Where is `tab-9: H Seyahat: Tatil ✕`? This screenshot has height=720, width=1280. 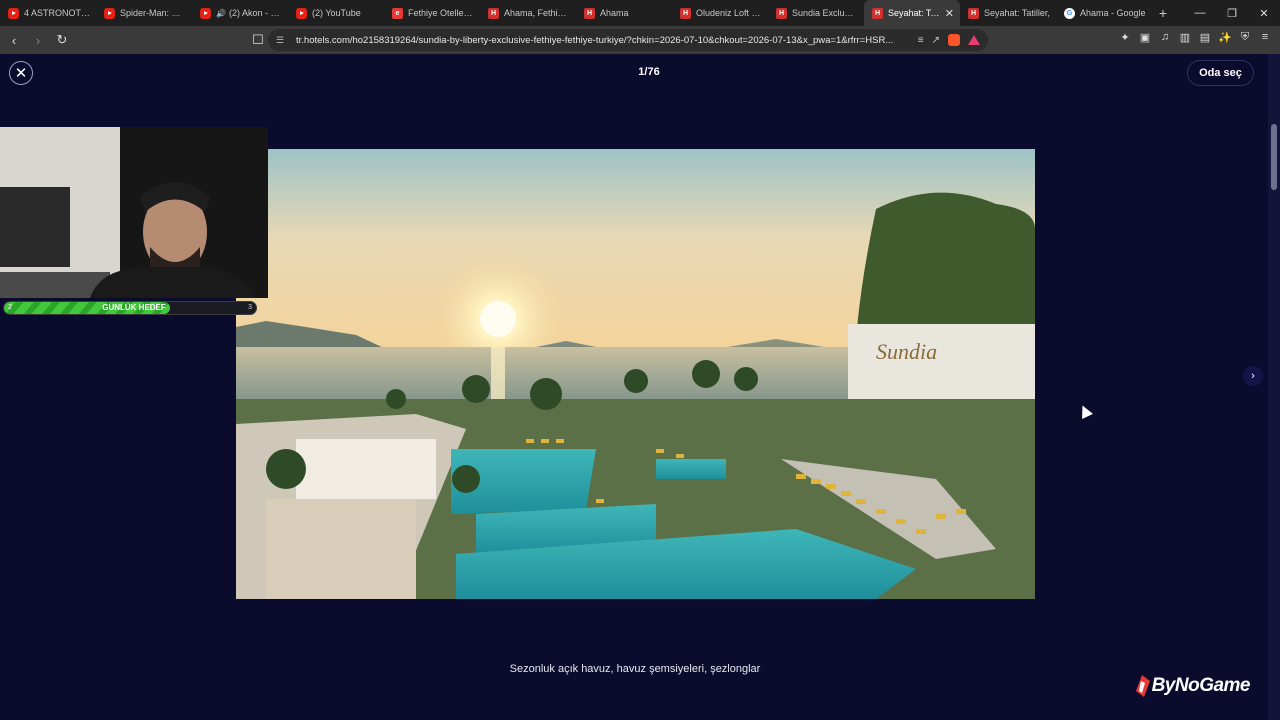 tab-9: H Seyahat: Tatil ✕ is located at coordinates (912, 13).